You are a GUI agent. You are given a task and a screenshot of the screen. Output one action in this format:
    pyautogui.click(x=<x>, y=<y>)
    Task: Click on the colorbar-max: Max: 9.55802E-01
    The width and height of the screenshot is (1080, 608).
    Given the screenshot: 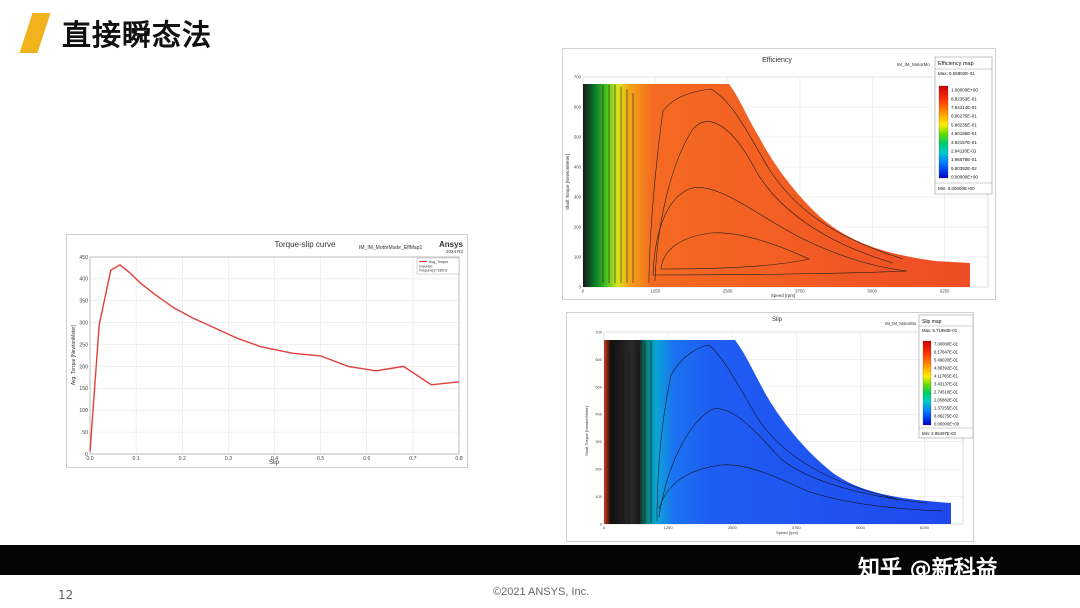 What is the action you would take?
    pyautogui.click(x=956, y=73)
    